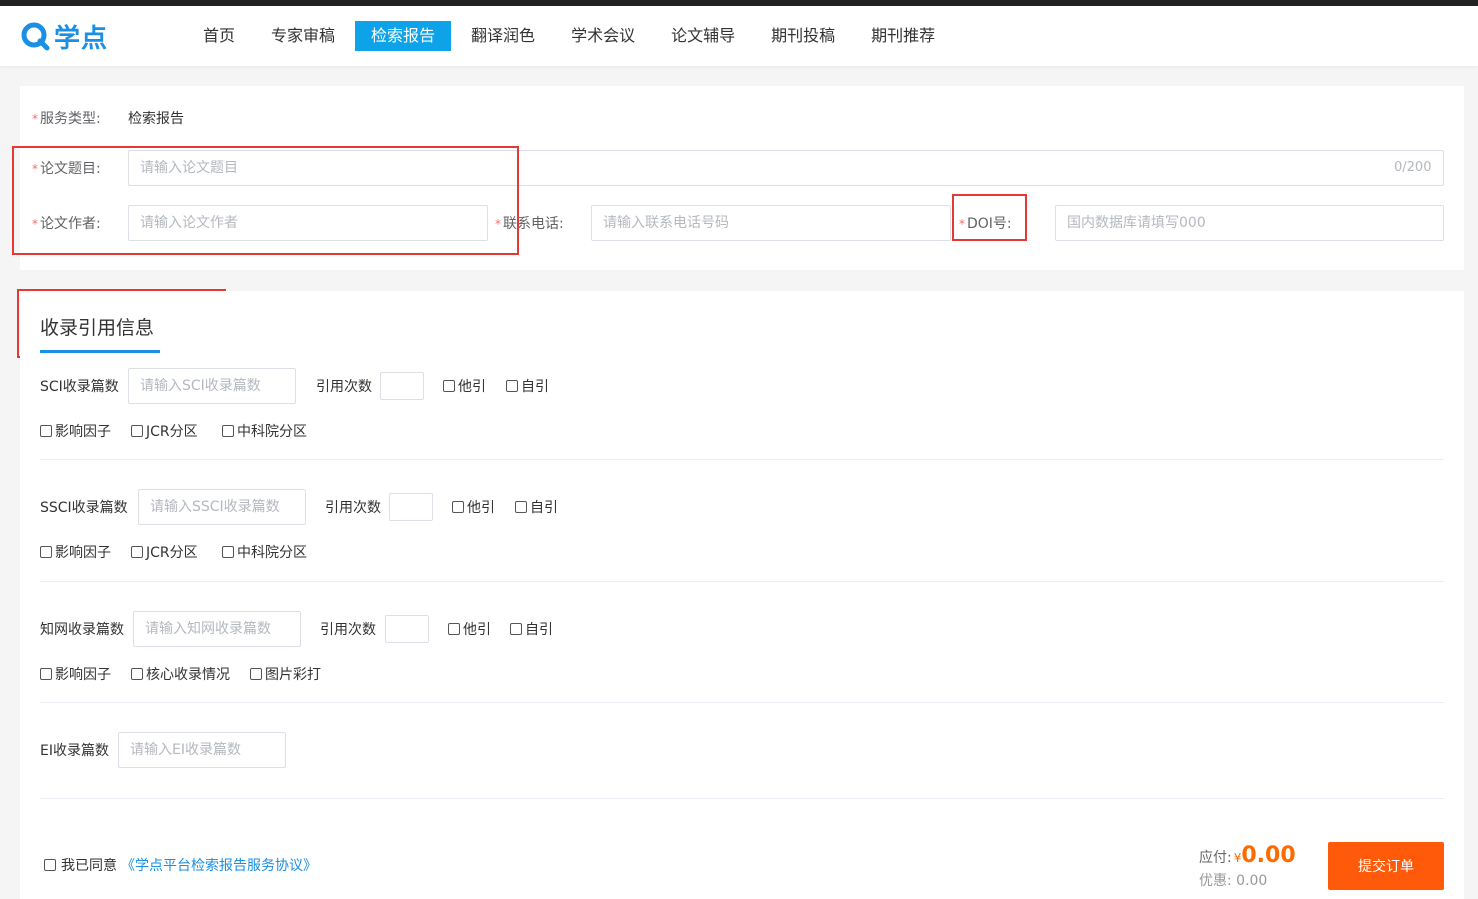  Describe the element at coordinates (1413, 167) in the screenshot. I see `title-char-count: 0/200` at that location.